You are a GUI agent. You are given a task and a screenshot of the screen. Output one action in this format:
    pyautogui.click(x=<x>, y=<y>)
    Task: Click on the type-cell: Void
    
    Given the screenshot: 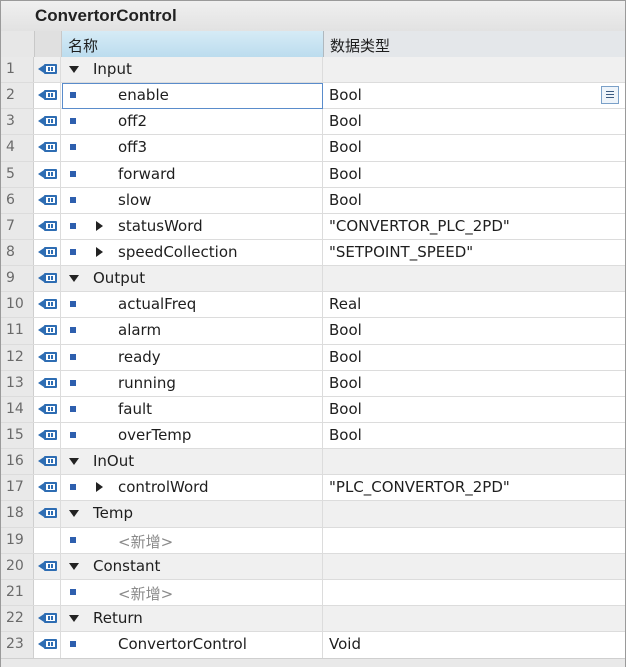 What is the action you would take?
    pyautogui.click(x=474, y=645)
    